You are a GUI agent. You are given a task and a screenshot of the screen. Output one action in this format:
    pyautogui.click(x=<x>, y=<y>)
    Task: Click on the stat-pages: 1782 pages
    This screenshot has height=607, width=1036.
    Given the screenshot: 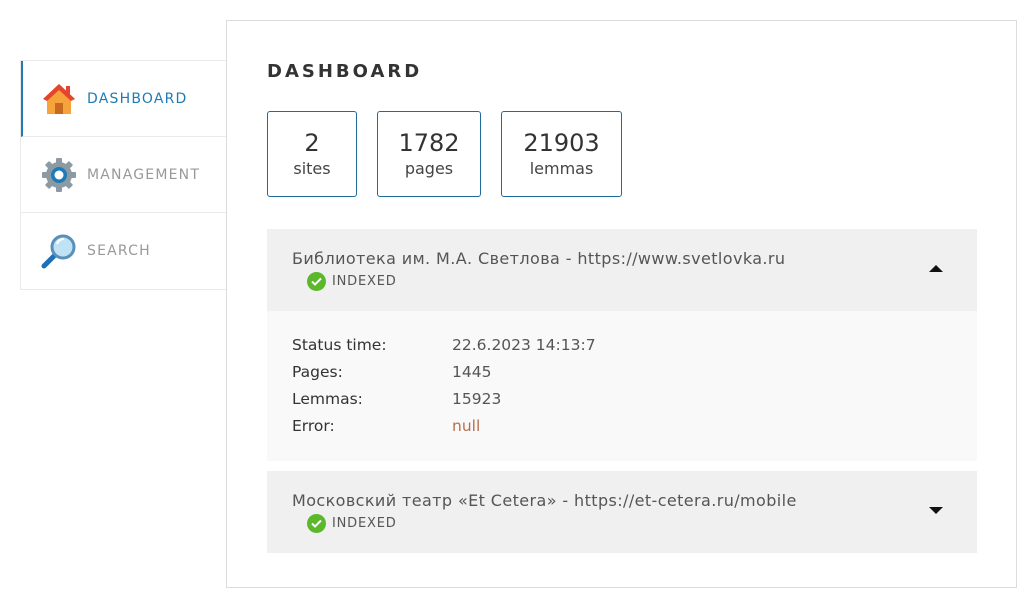 What is the action you would take?
    pyautogui.click(x=429, y=154)
    